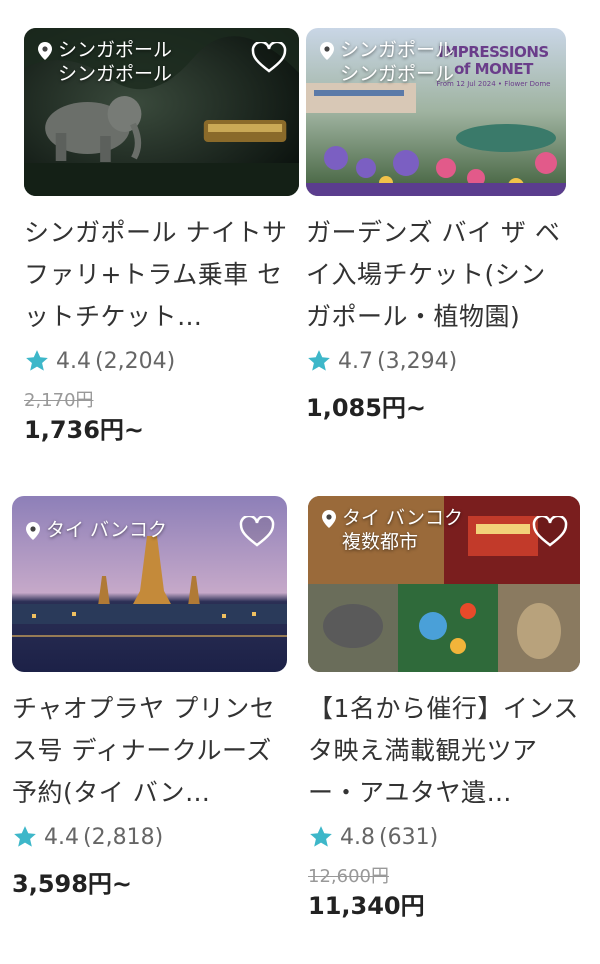 The width and height of the screenshot is (600, 964). I want to click on rating-row: 4.4 (2,204), so click(161, 361).